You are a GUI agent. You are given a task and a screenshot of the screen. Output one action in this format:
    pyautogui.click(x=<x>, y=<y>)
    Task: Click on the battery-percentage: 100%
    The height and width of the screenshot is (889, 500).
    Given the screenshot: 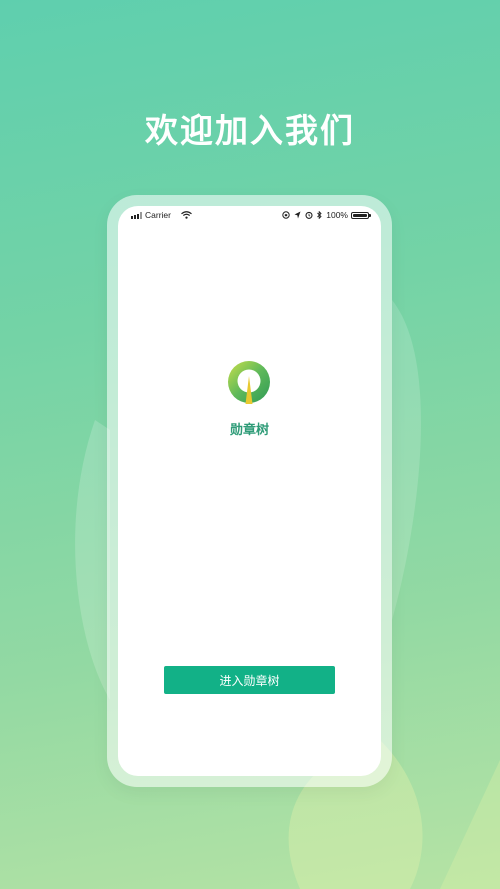 What is the action you would take?
    pyautogui.click(x=337, y=215)
    